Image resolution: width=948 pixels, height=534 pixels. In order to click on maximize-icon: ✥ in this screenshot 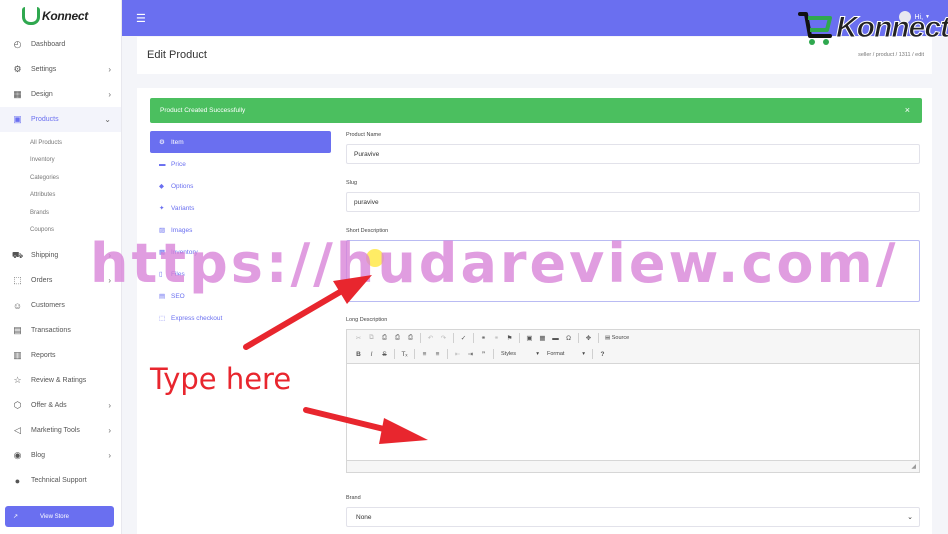, I will do `click(588, 338)`.